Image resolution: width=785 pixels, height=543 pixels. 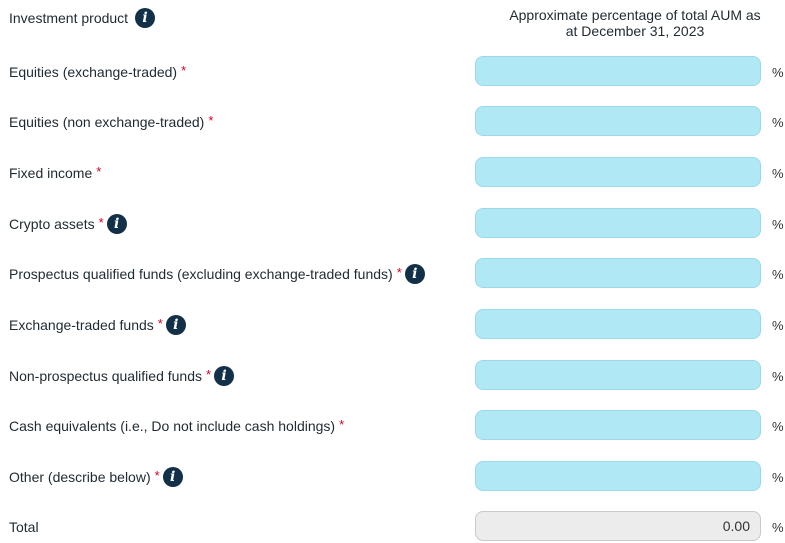 I want to click on prospectus-qualified-funds-input, so click(x=618, y=273).